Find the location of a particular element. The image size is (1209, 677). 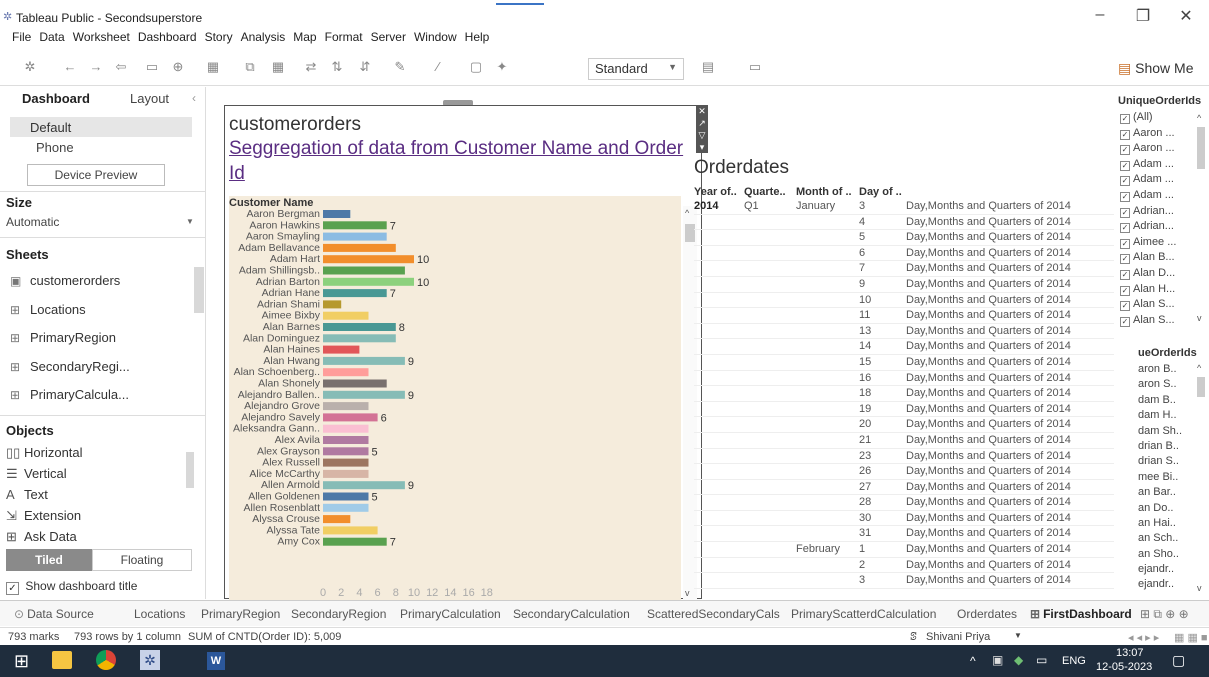

filter-icon: ▽ is located at coordinates (702, 135).